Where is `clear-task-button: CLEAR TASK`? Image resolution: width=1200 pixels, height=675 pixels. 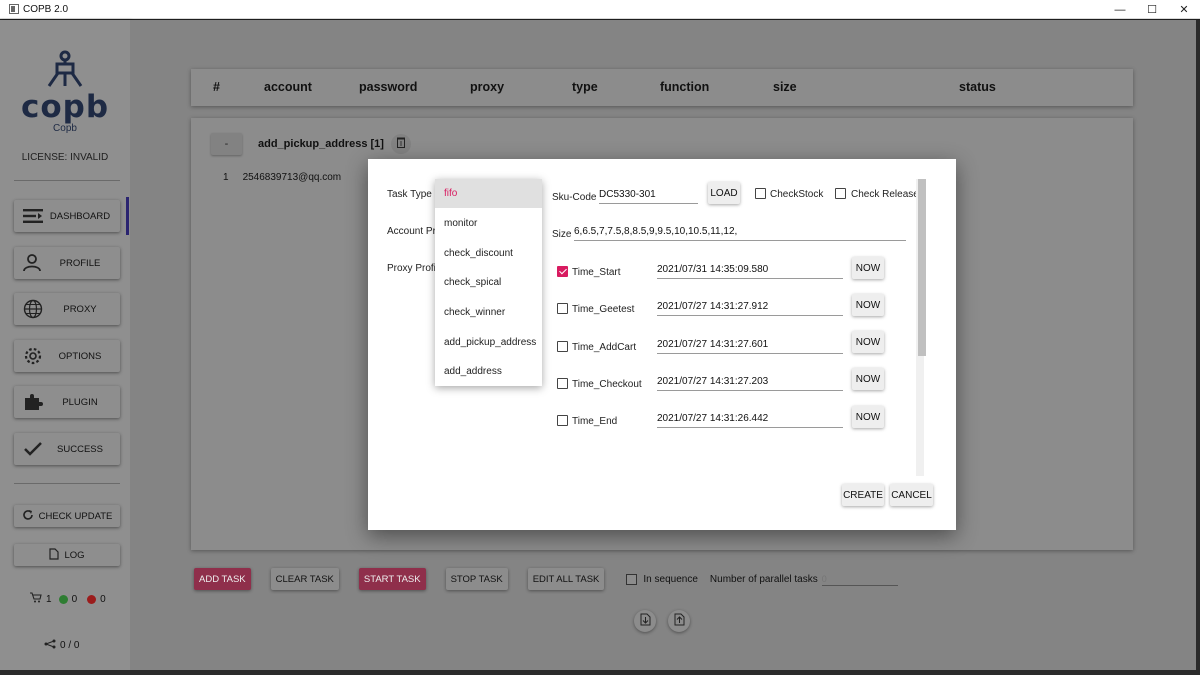 clear-task-button: CLEAR TASK is located at coordinates (304, 579).